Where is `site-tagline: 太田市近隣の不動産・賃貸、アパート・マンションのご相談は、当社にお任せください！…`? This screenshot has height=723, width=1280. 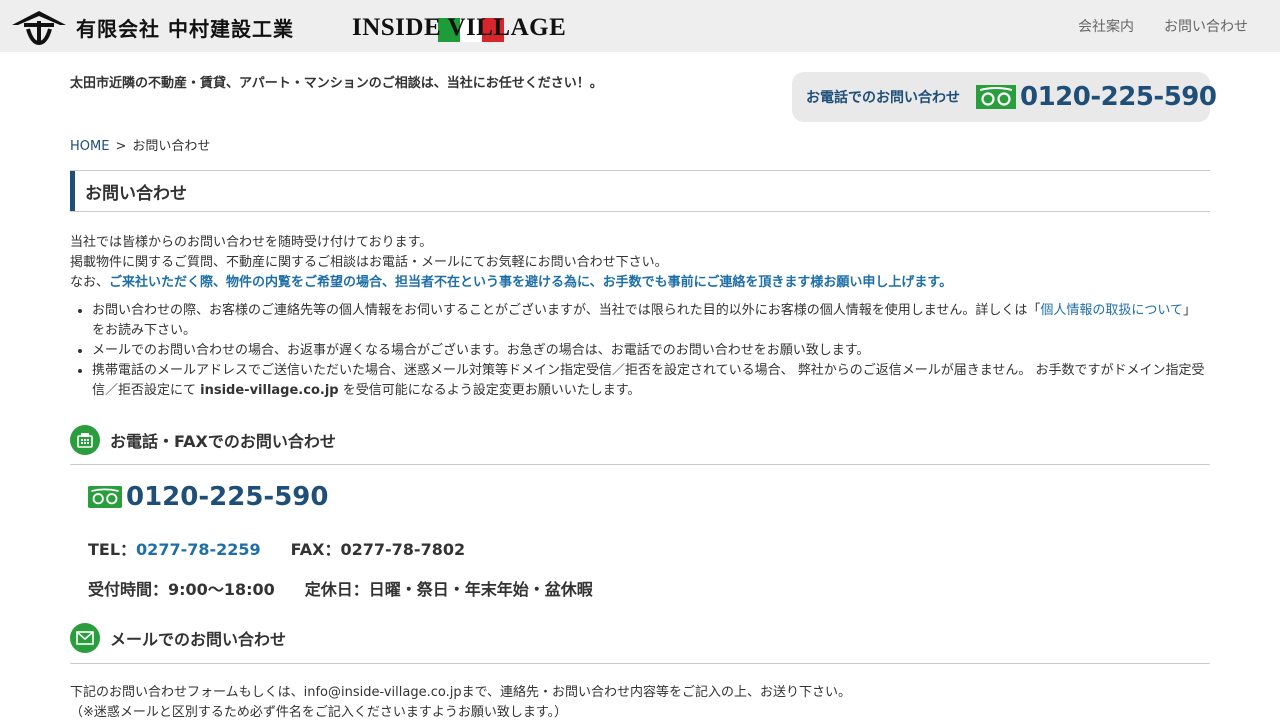 site-tagline: 太田市近隣の不動産・賃貸、アパート・マンションのご相談は、当社にお任せください！… is located at coordinates (336, 83).